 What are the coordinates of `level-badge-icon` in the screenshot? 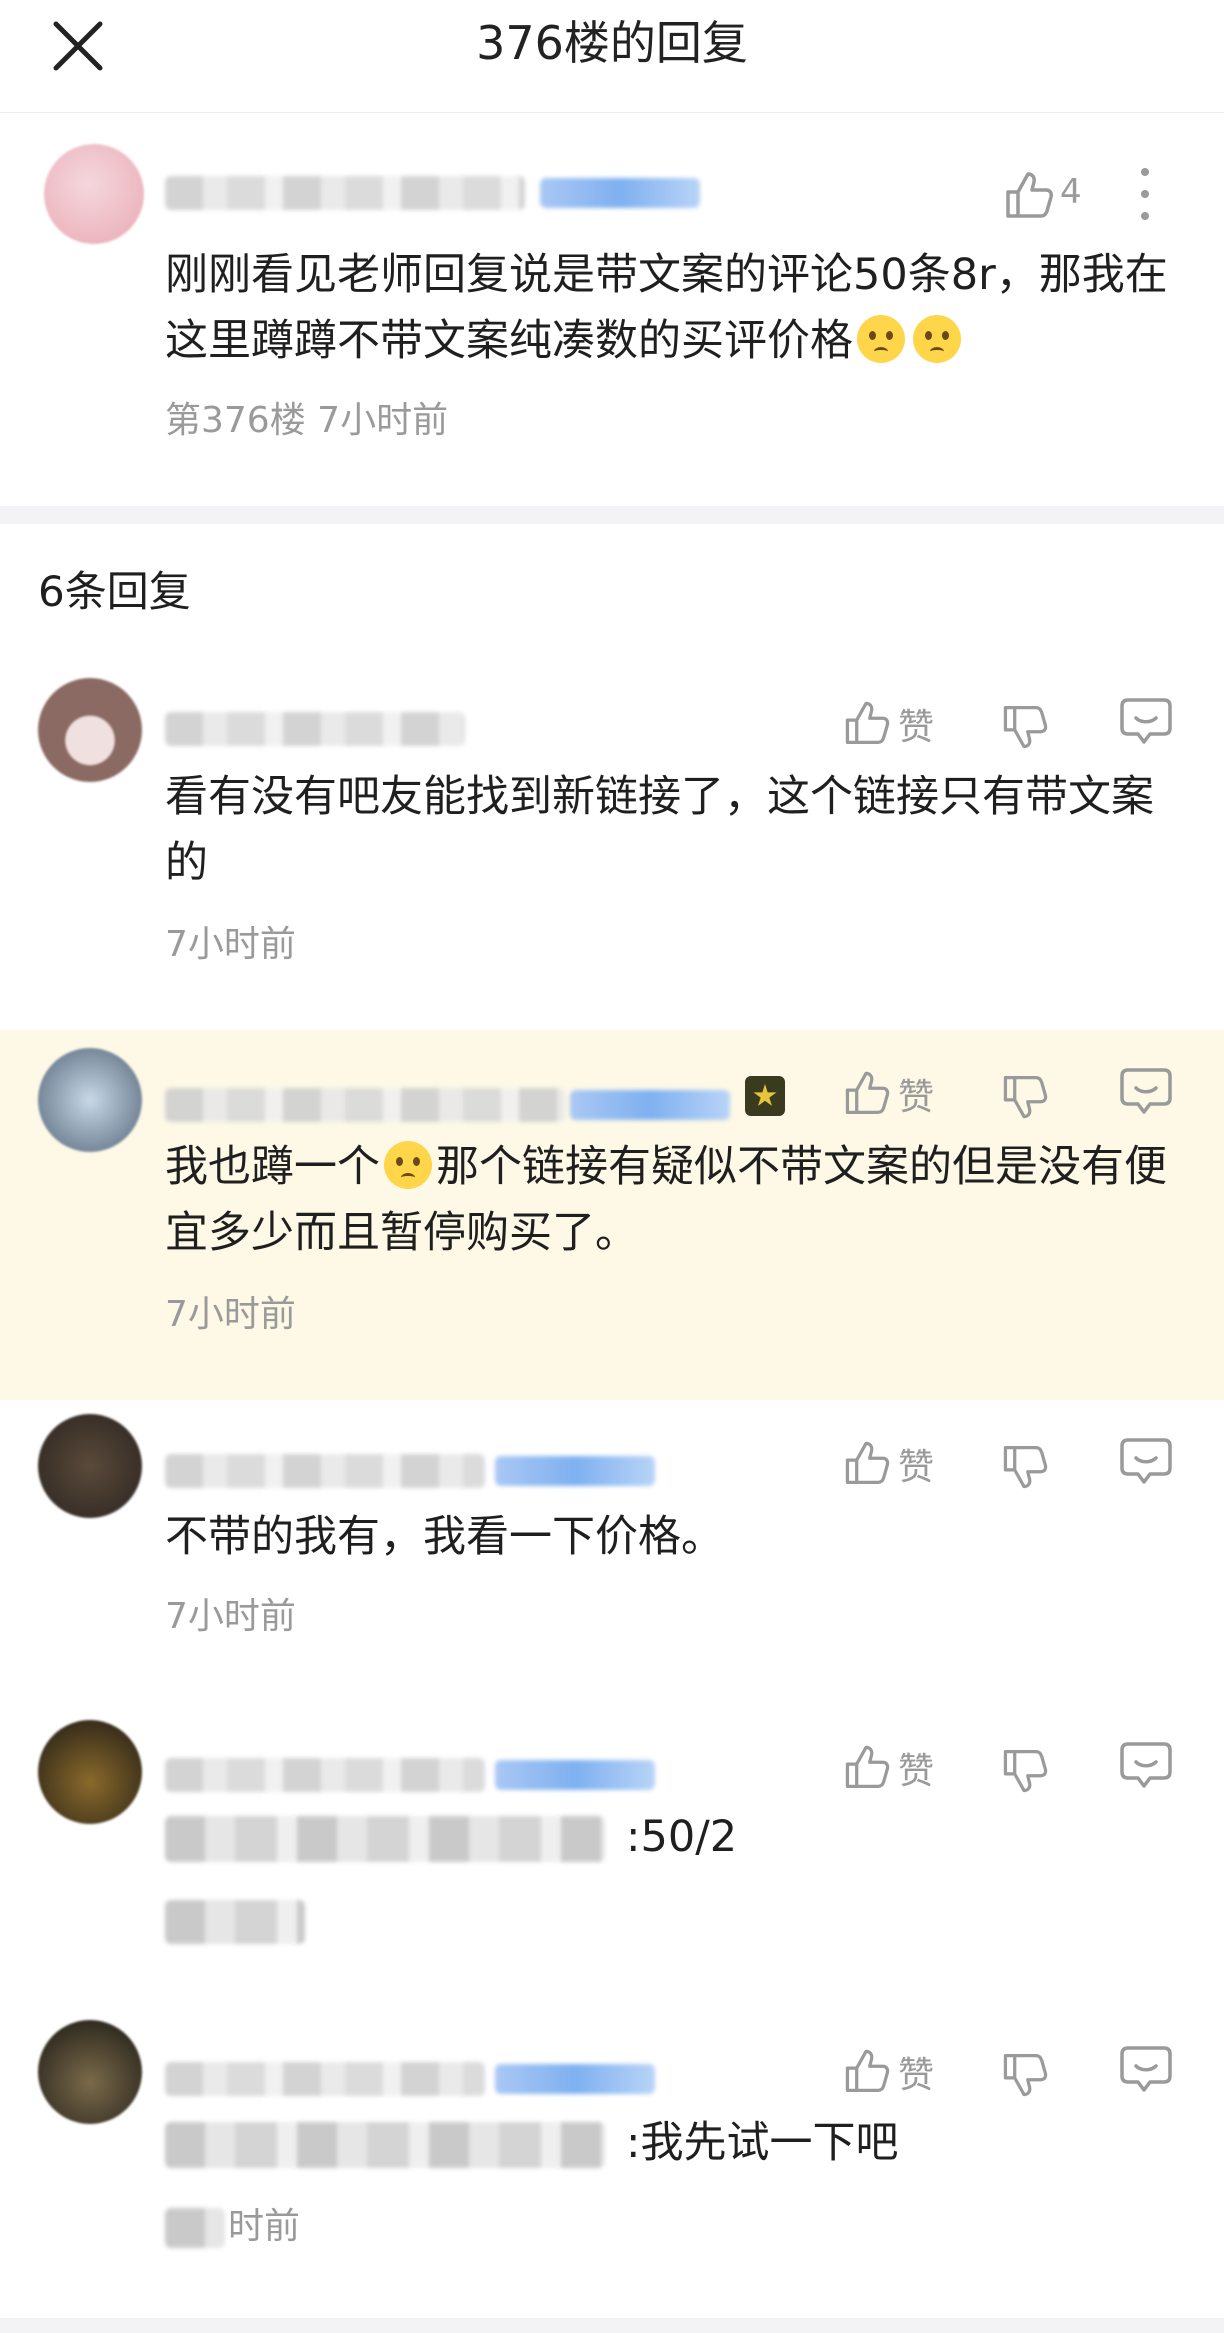 It's located at (765, 1096).